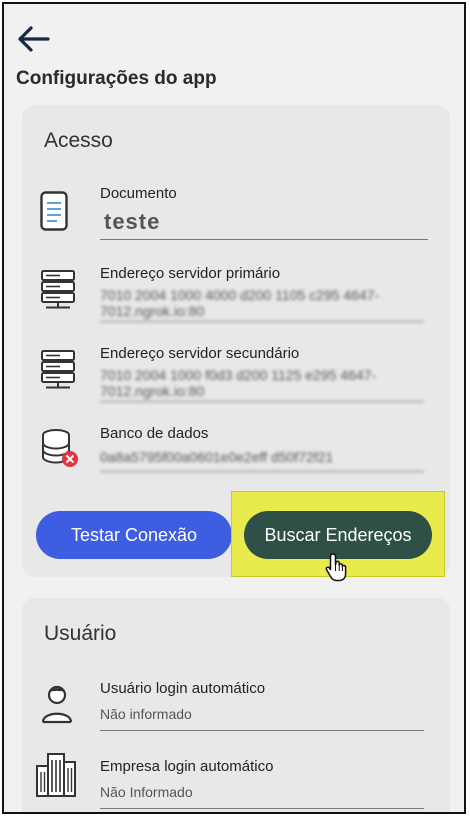  I want to click on documento-field: teste, so click(264, 224).